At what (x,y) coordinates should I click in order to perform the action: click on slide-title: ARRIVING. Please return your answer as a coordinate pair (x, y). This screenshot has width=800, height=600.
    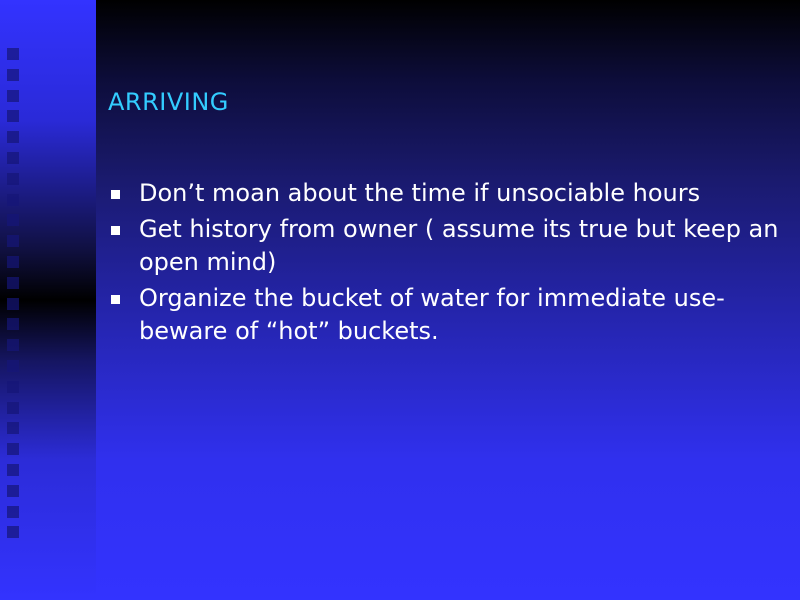
    Looking at the image, I should click on (168, 102).